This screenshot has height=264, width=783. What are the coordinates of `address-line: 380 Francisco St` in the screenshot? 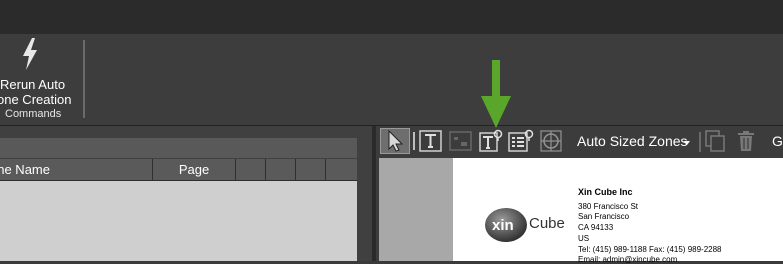 It's located at (608, 206).